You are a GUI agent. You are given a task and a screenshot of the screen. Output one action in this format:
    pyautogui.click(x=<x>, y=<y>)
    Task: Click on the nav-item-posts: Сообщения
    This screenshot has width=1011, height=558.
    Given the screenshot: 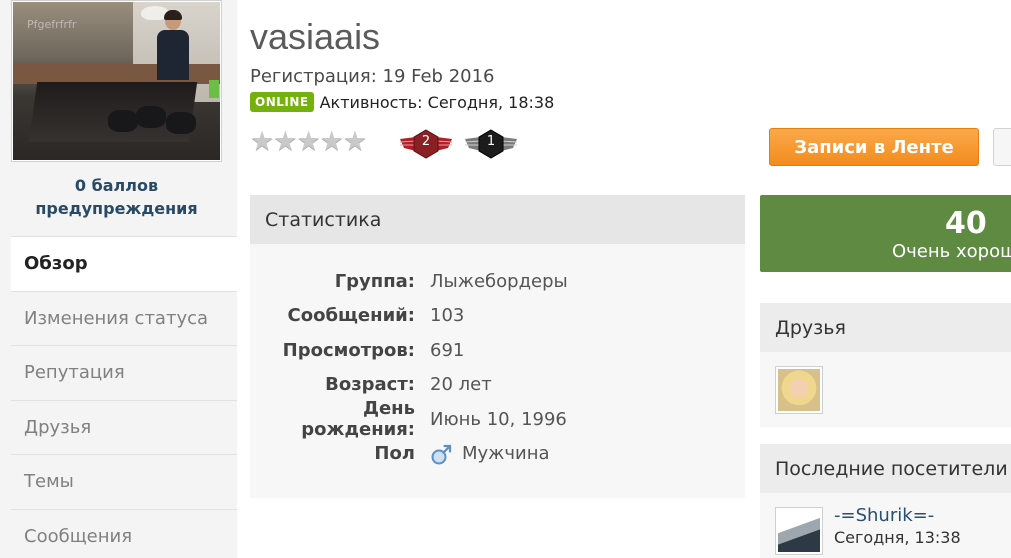 What is the action you would take?
    pyautogui.click(x=124, y=533)
    